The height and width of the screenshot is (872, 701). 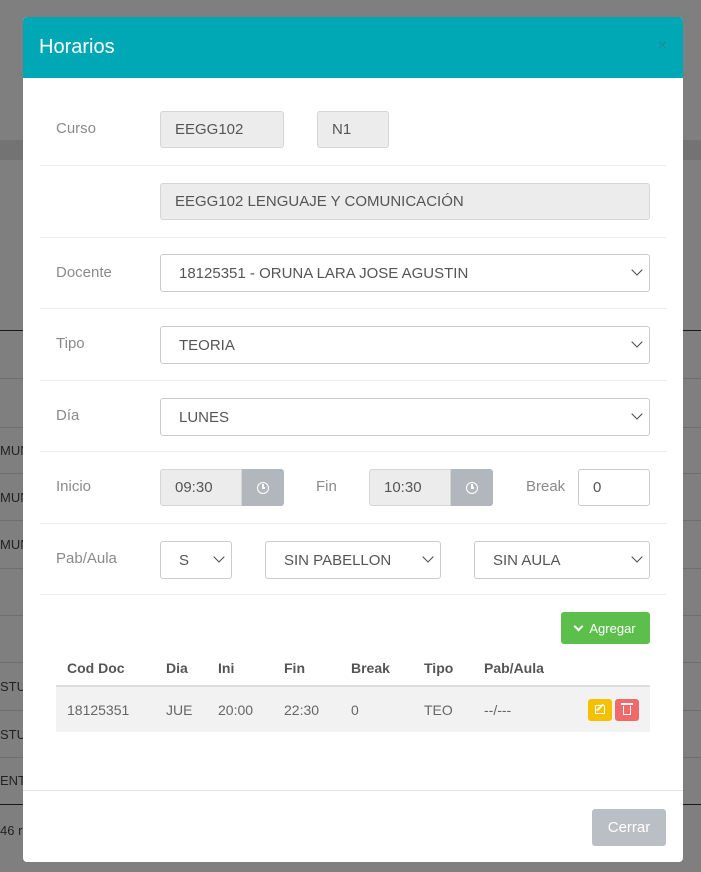 I want to click on column-header-ini: Ini, so click(x=240, y=669).